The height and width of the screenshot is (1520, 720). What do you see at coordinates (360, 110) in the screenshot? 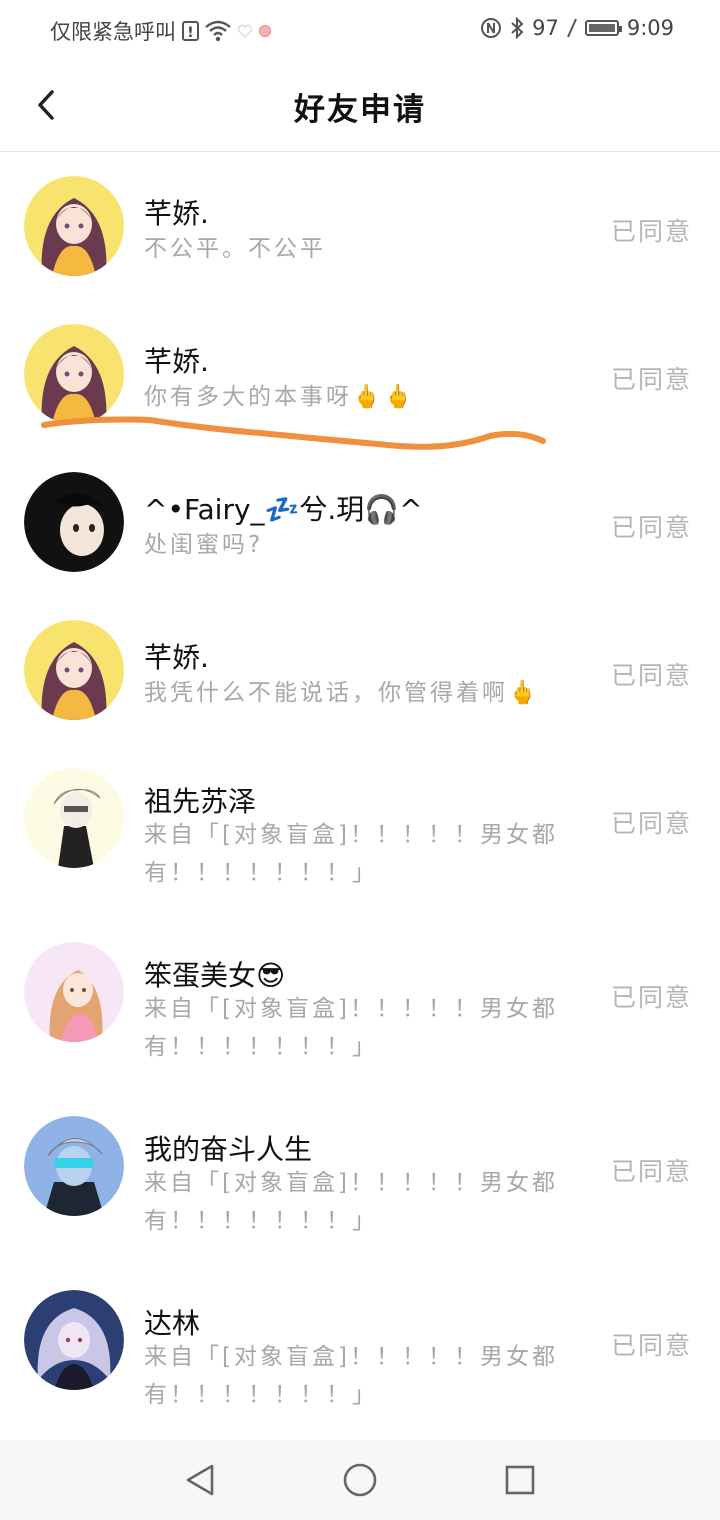
I see `page-title: 好友申请` at bounding box center [360, 110].